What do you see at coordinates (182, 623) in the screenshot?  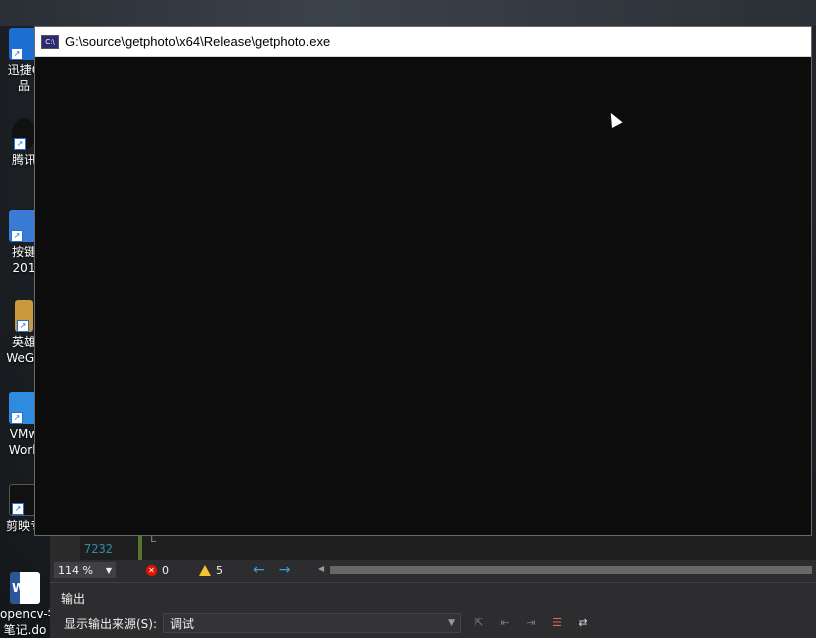 I see `output-source-value: 调试` at bounding box center [182, 623].